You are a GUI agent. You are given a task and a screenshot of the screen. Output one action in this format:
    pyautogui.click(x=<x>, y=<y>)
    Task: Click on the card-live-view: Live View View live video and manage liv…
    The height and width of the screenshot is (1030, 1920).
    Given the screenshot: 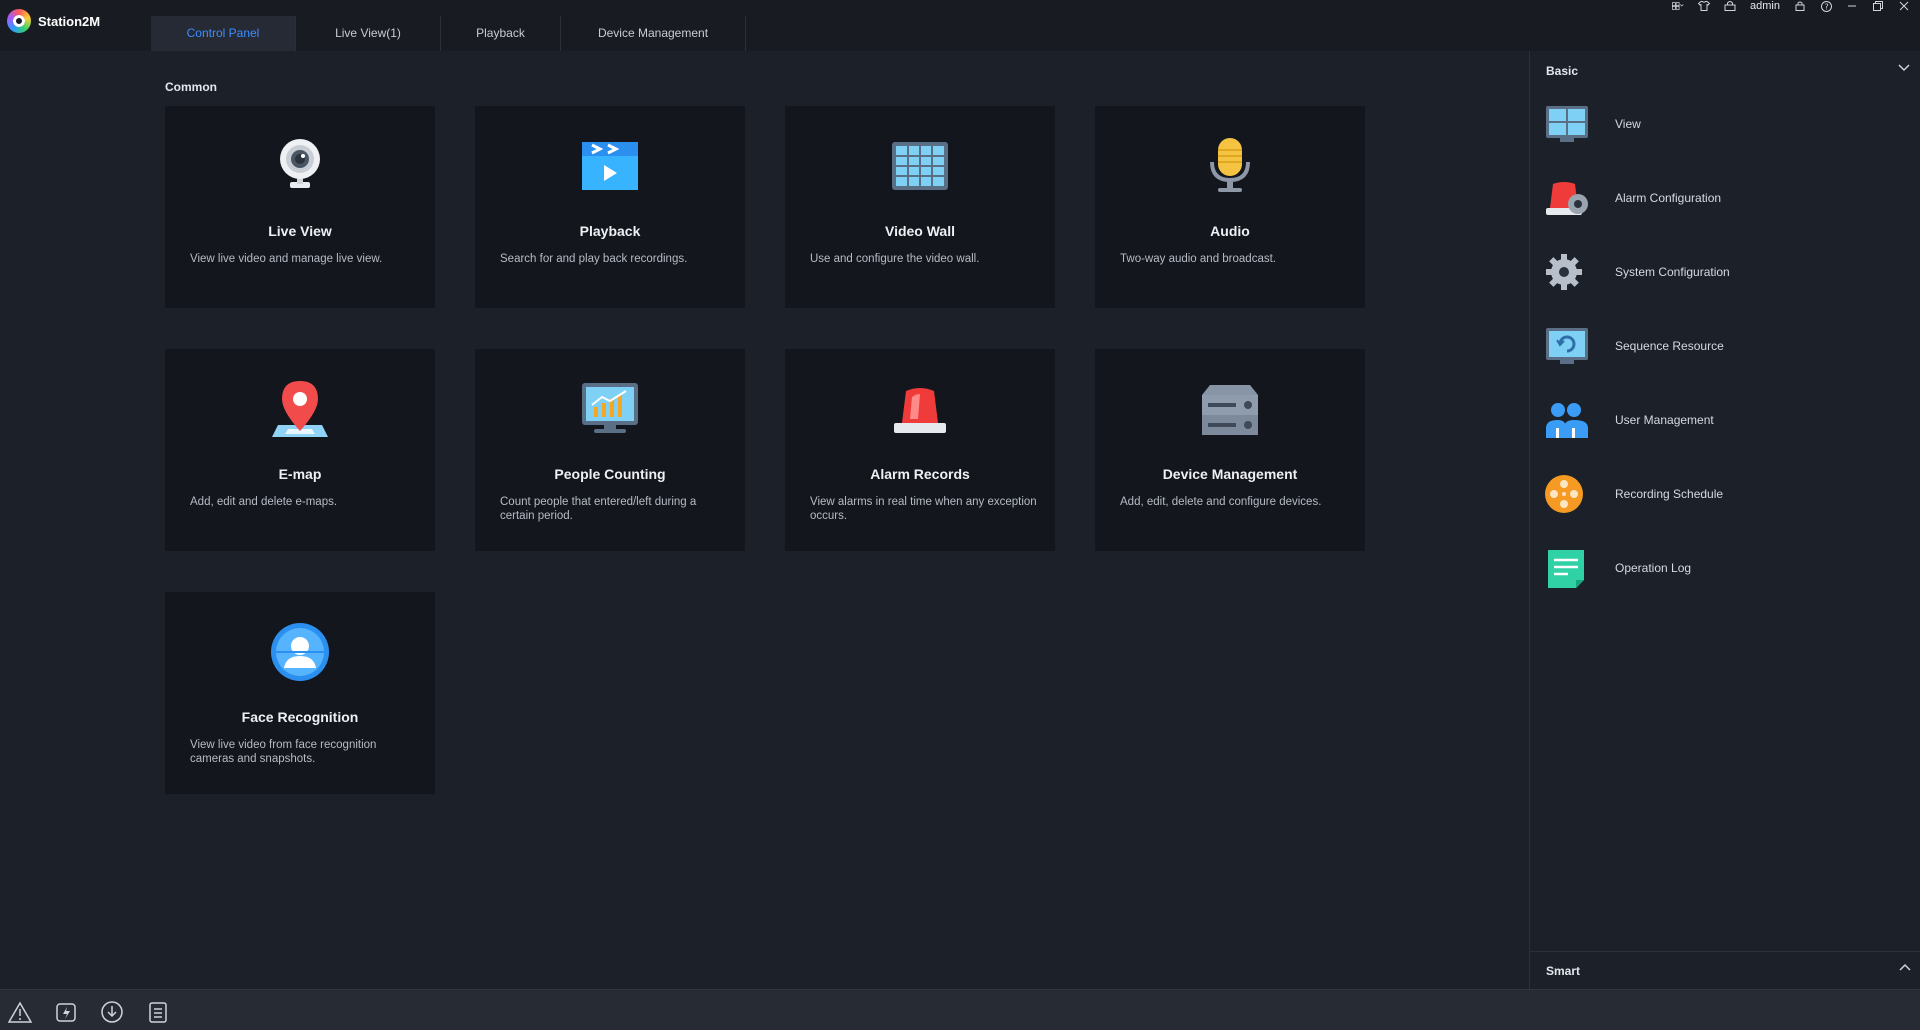 What is the action you would take?
    pyautogui.click(x=300, y=207)
    